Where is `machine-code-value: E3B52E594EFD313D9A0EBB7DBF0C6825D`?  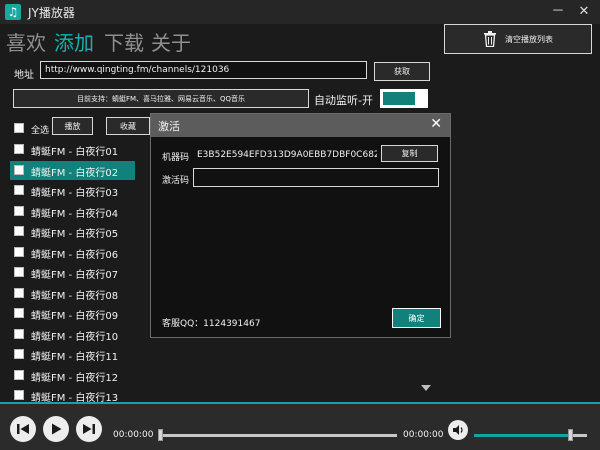 machine-code-value: E3B52E594EFD313D9A0EBB7DBF0C6825D is located at coordinates (287, 155).